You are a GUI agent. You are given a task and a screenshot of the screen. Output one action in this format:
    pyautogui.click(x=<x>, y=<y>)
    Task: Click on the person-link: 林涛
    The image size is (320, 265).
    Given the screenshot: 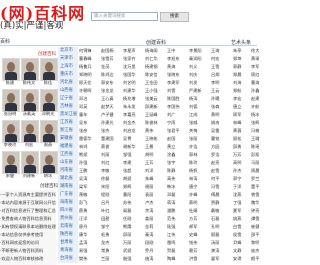 What is the action you would take?
    pyautogui.click(x=200, y=179)
    